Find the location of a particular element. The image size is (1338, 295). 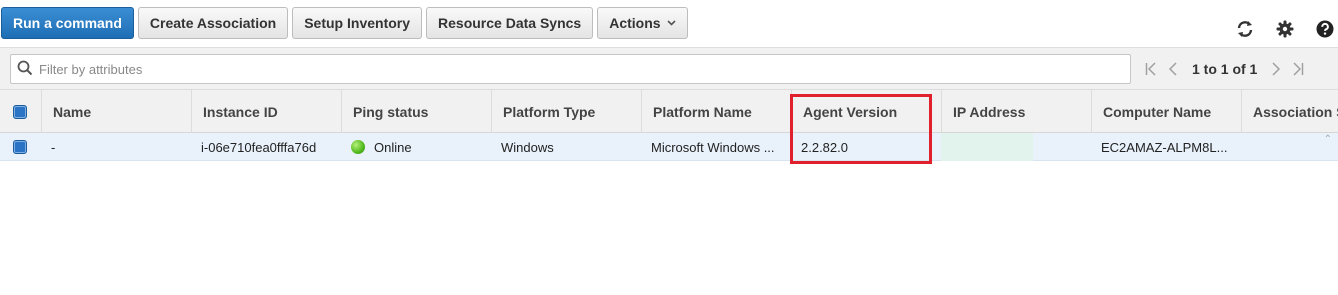

gear-icon is located at coordinates (1285, 29).